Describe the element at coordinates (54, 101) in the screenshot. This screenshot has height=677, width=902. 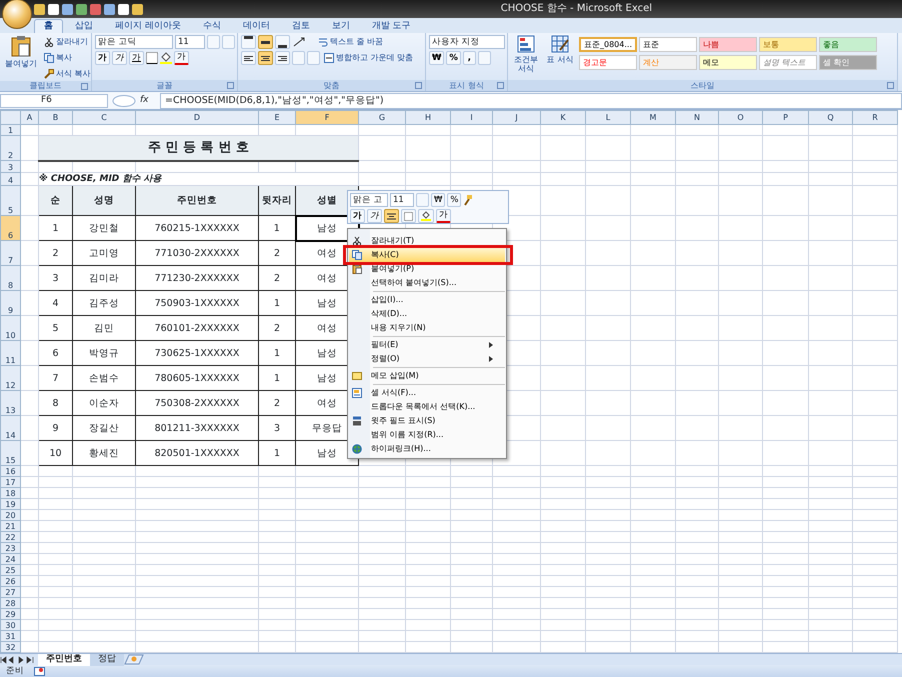
I see `name-box: F6` at that location.